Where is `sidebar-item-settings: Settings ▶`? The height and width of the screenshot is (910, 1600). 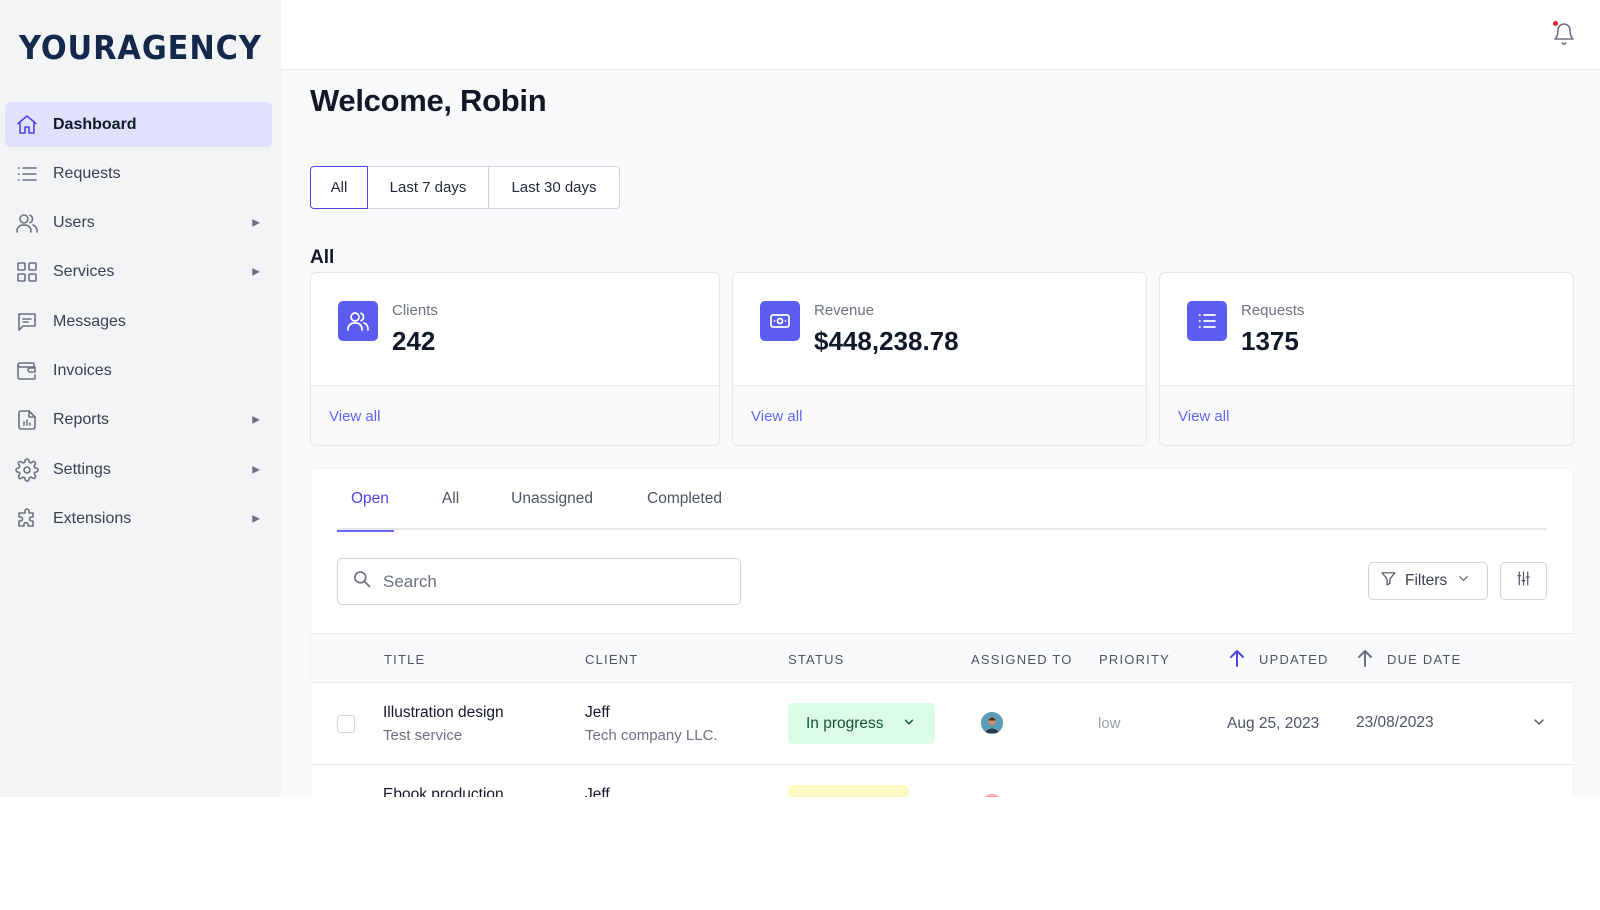
sidebar-item-settings: Settings ▶ is located at coordinates (138, 469).